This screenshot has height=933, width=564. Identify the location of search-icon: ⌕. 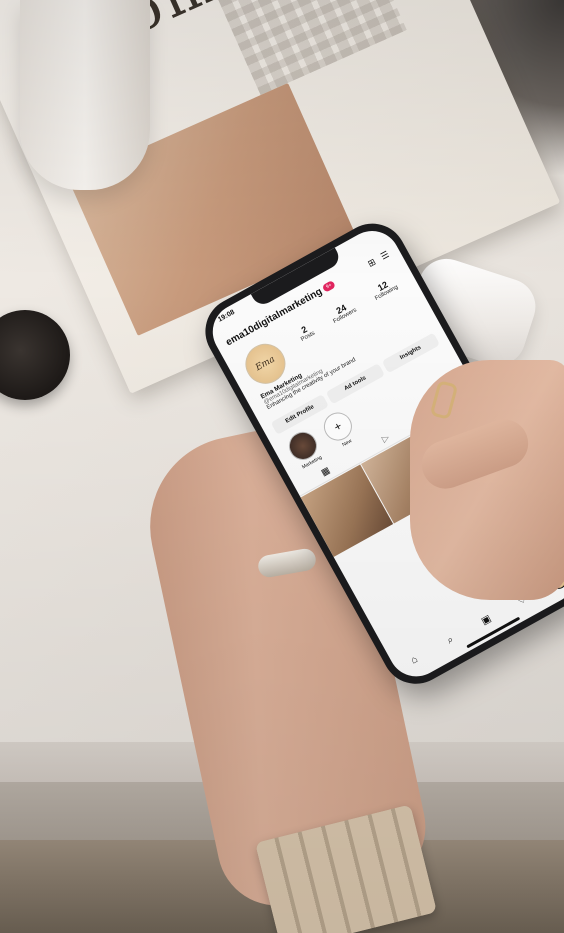
(451, 641).